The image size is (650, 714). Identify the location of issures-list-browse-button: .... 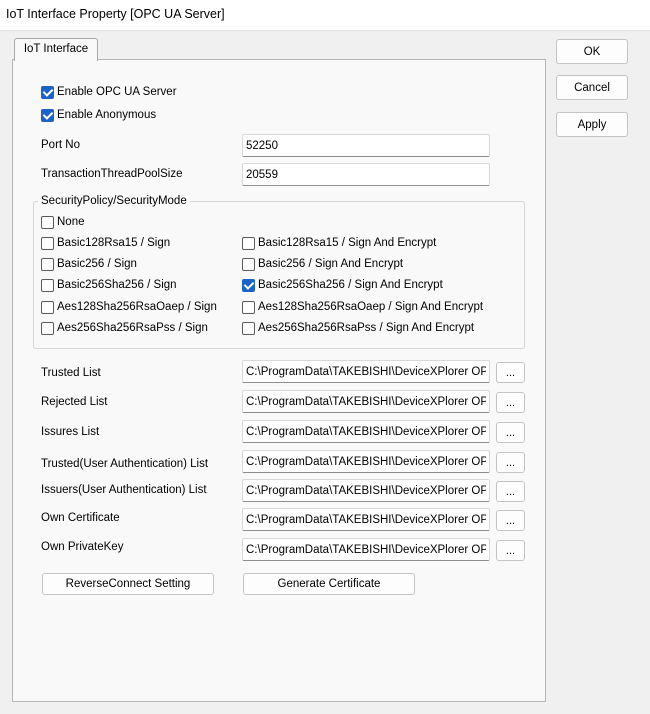
(510, 432).